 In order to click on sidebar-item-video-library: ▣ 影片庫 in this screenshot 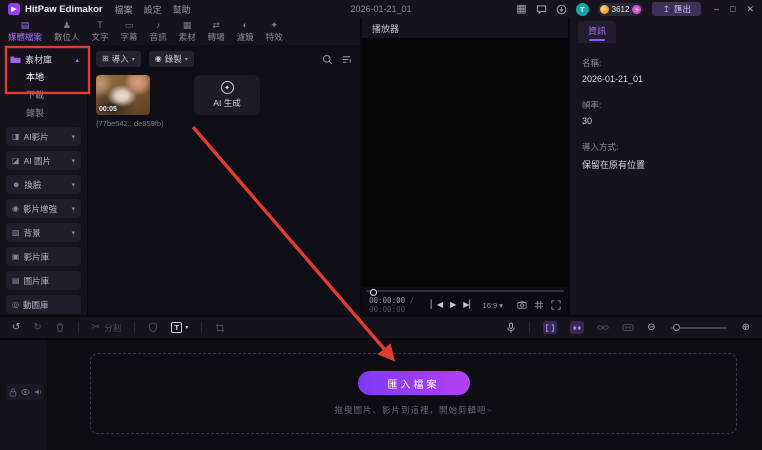, I will do `click(43, 256)`.